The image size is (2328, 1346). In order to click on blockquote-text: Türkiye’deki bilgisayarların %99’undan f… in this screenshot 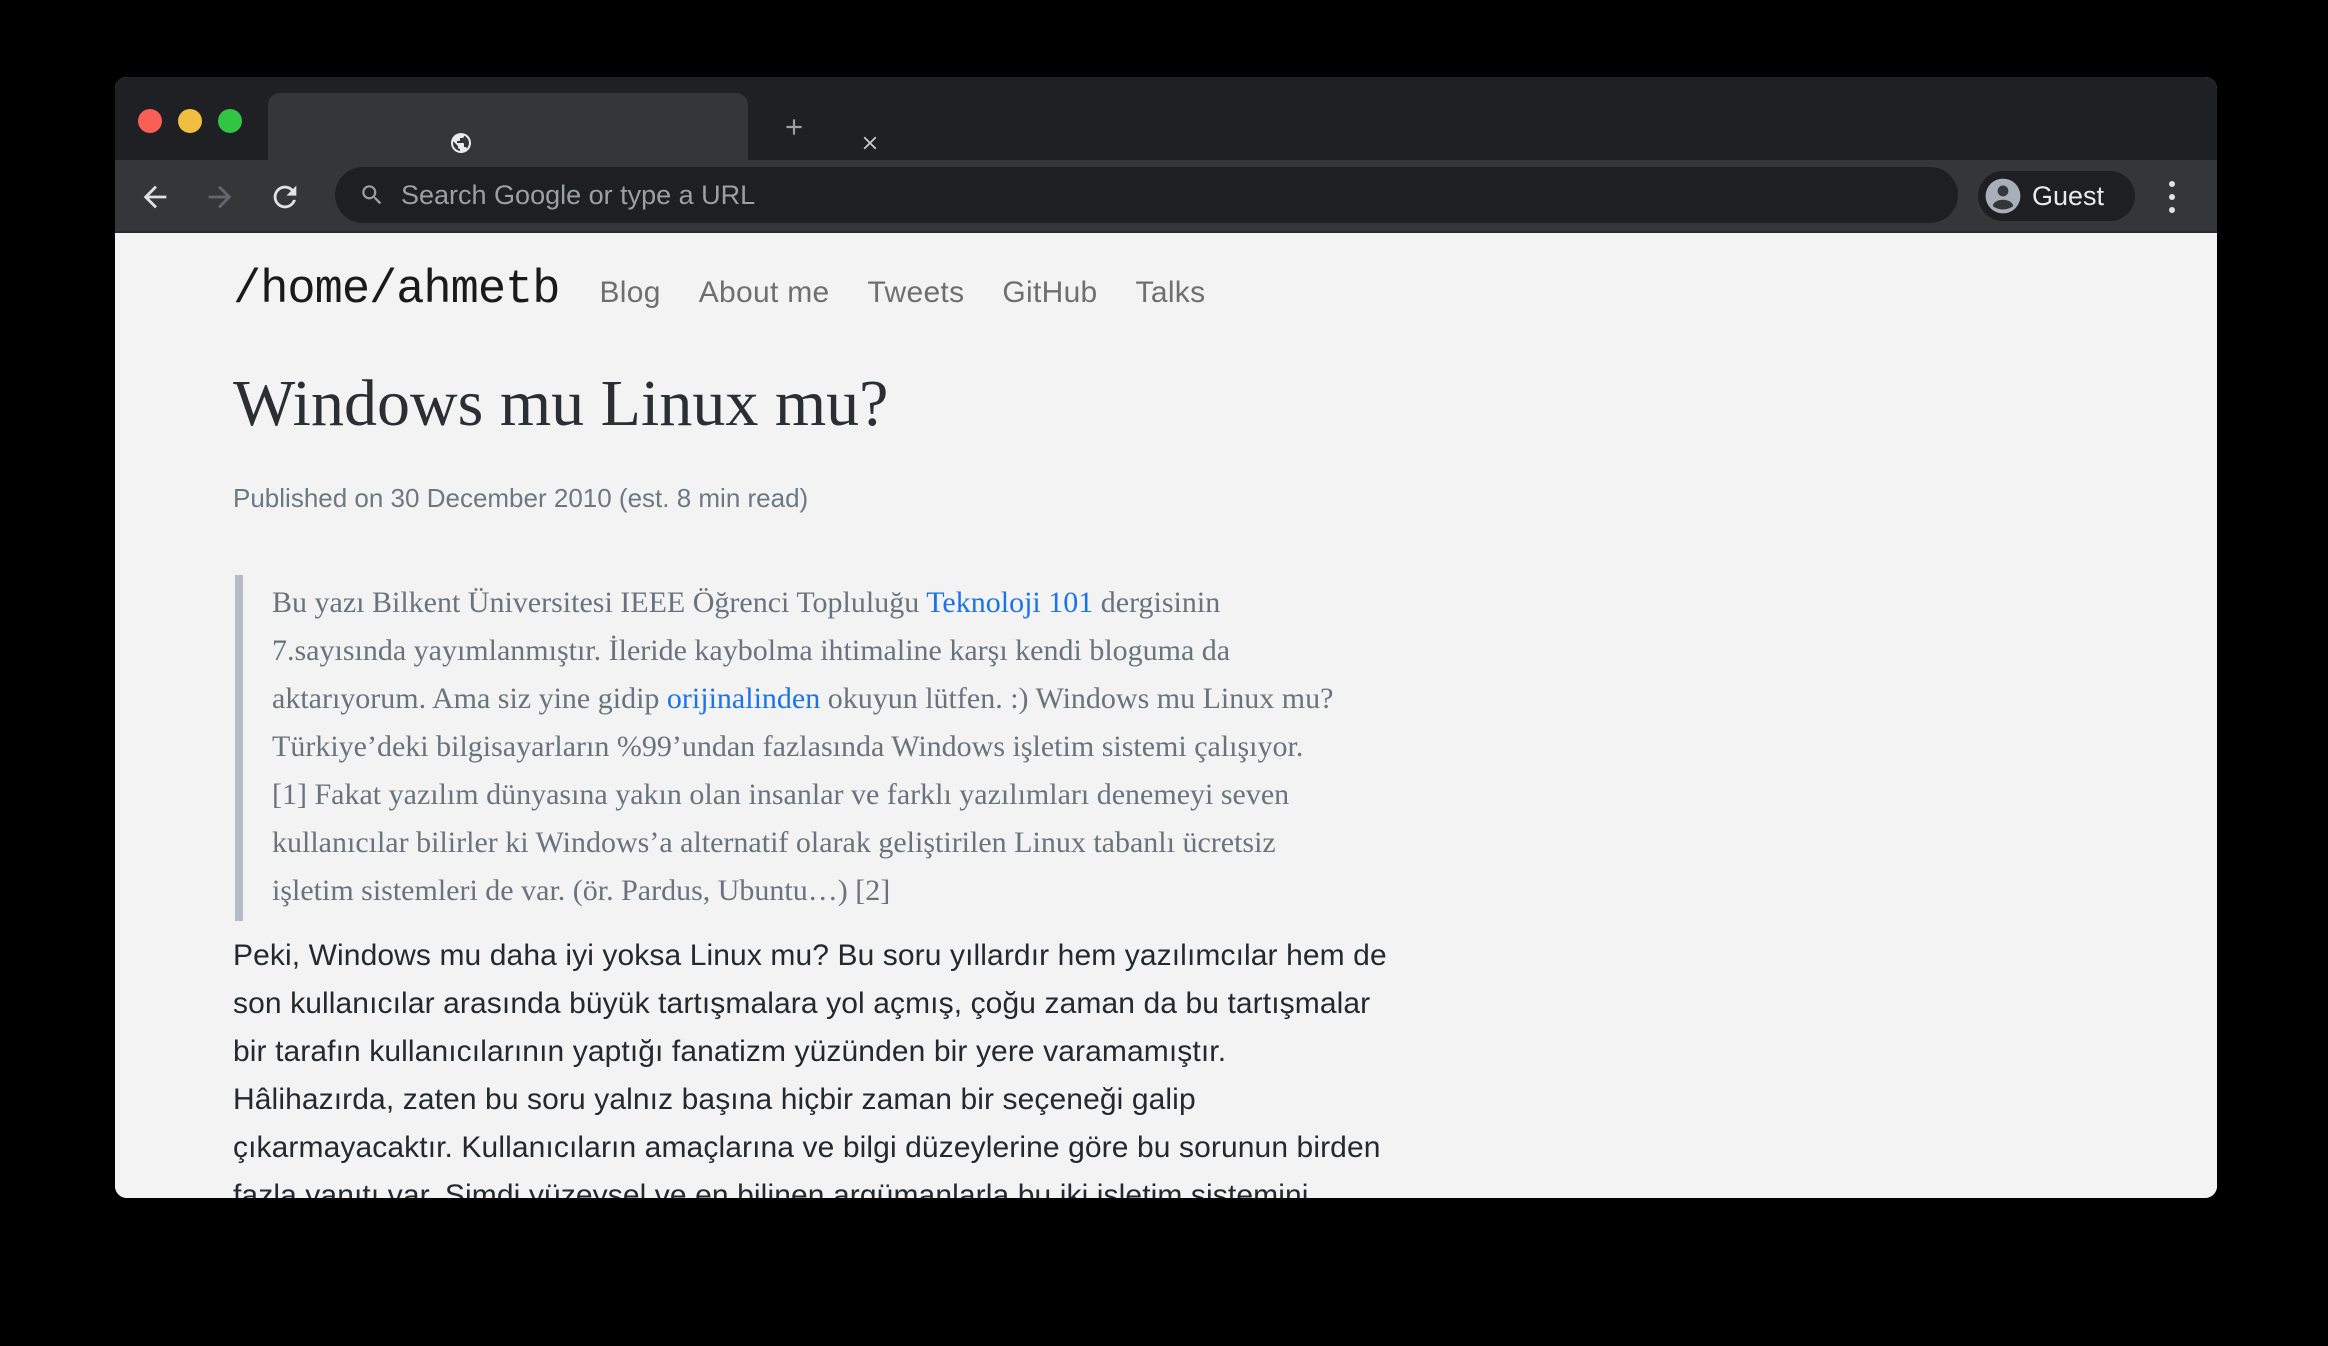, I will do `click(788, 746)`.